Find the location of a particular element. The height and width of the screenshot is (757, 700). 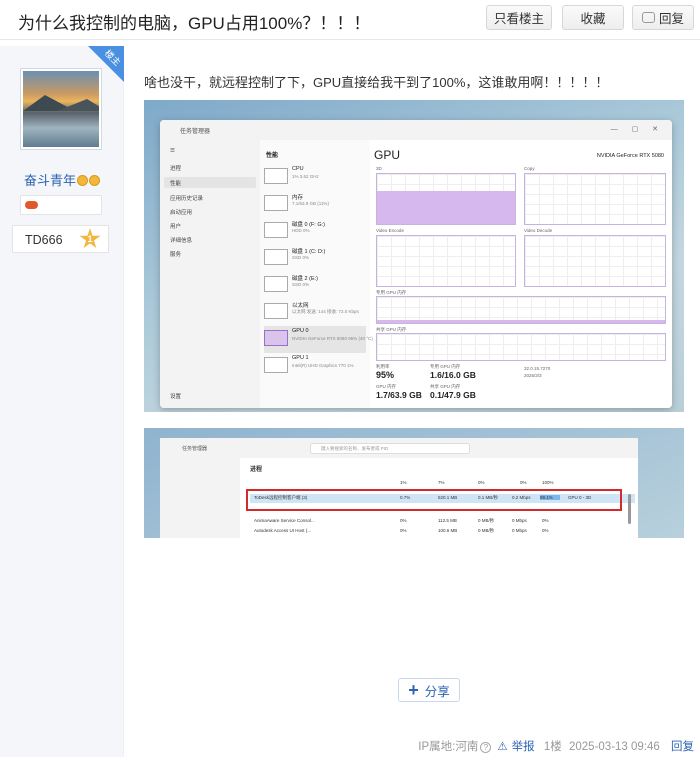

window-titlebar-2: 任务管理器 键入要搜索的名称、发布者或 PID is located at coordinates (399, 448).